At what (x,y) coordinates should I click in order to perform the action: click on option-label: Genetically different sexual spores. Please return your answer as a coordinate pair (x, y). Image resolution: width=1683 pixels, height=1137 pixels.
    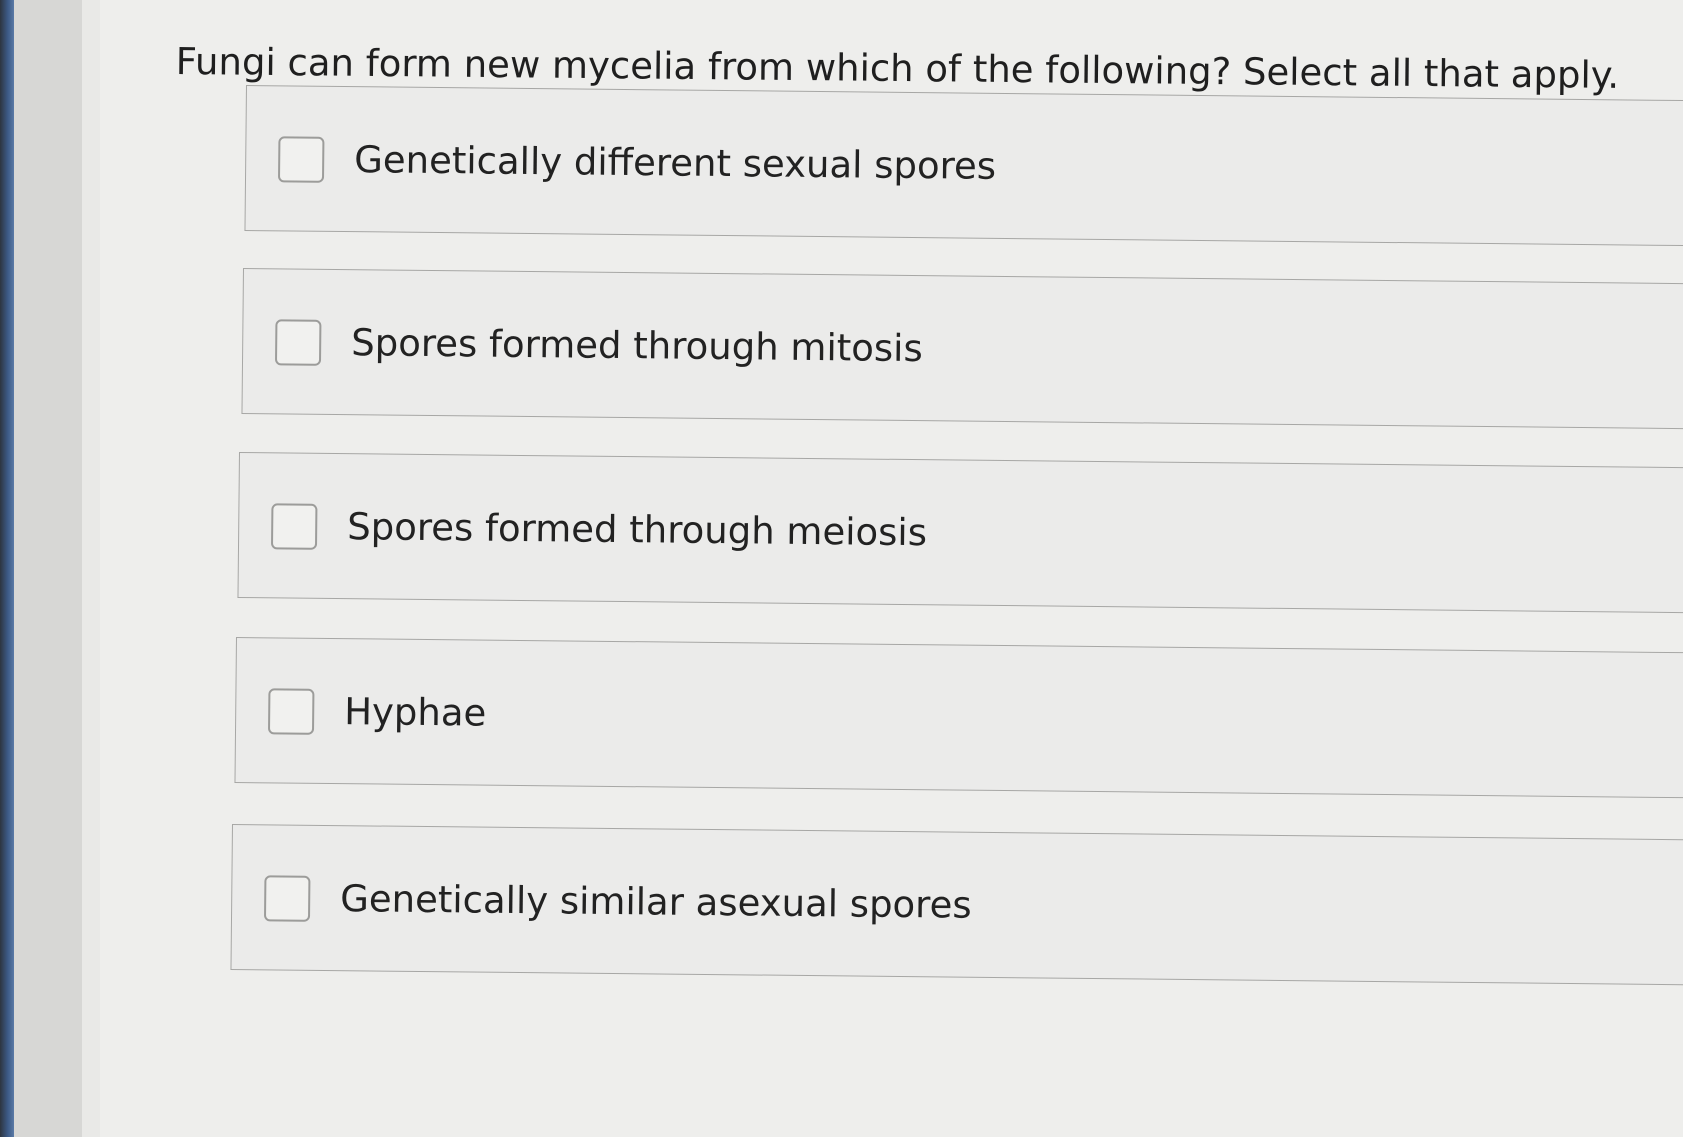
    Looking at the image, I should click on (675, 163).